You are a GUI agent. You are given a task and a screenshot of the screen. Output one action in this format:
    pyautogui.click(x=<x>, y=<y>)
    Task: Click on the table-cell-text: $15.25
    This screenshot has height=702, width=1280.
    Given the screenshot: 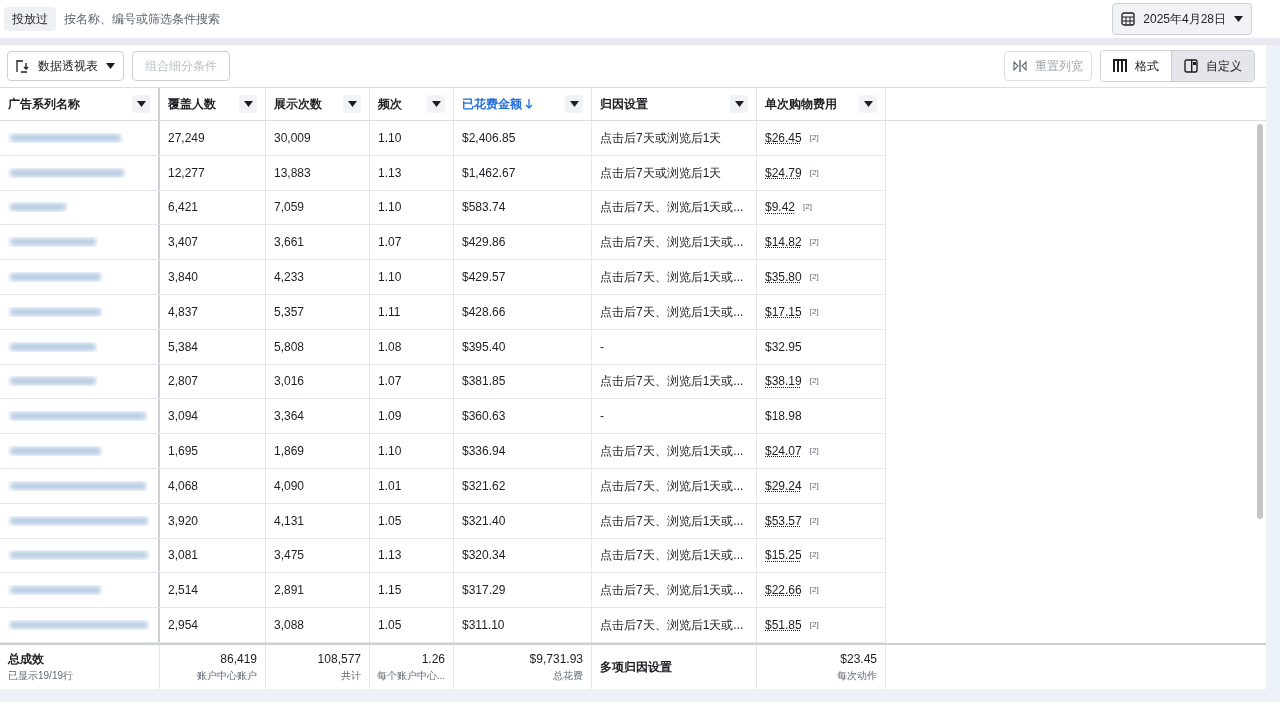 What is the action you would take?
    pyautogui.click(x=783, y=556)
    